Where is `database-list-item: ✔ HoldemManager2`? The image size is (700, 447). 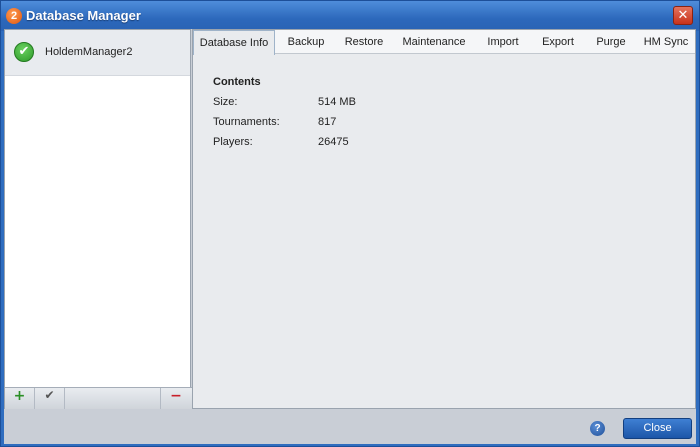 database-list-item: ✔ HoldemManager2 is located at coordinates (97, 53).